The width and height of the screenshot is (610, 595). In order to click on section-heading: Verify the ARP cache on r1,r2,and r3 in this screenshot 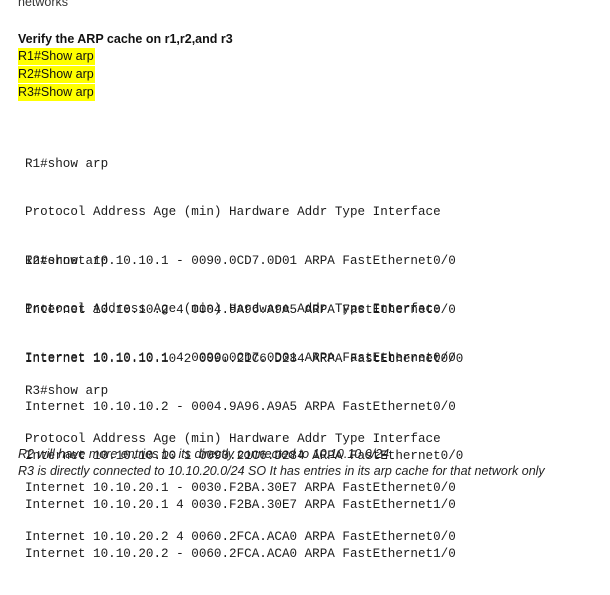, I will do `click(125, 39)`.